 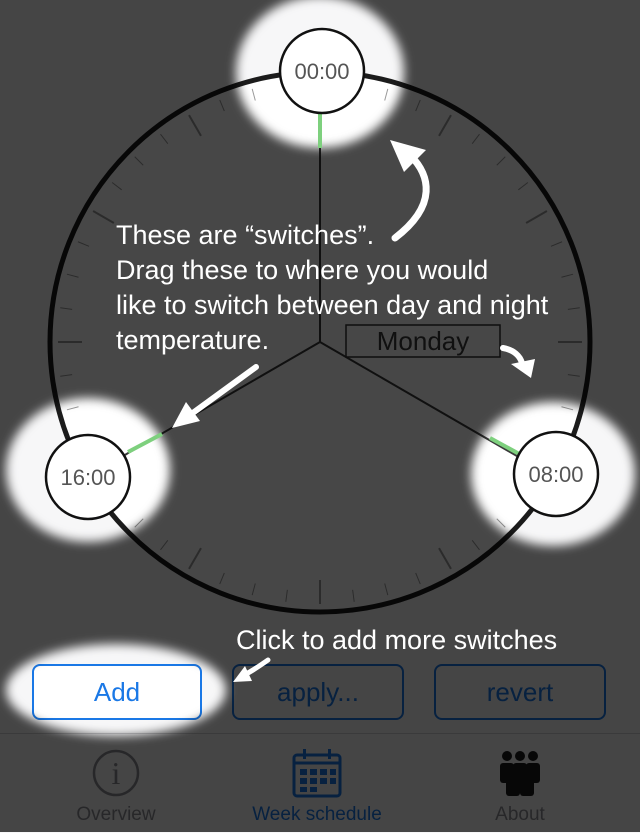 What do you see at coordinates (193, 340) in the screenshot?
I see `switches-hint-line-4: temperature.` at bounding box center [193, 340].